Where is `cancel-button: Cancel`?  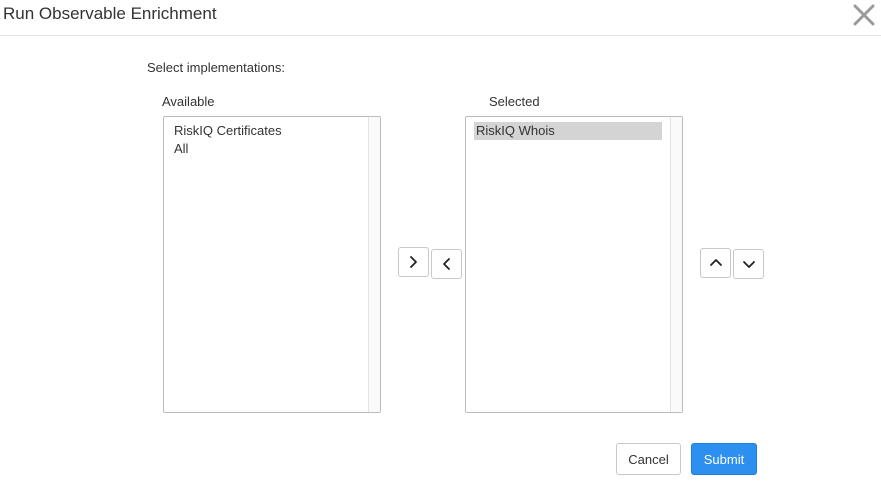 cancel-button: Cancel is located at coordinates (648, 459).